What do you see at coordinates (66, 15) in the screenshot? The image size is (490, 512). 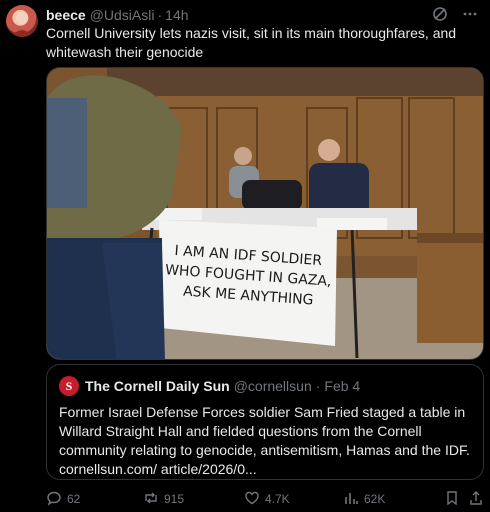 I see `author-name: beece` at bounding box center [66, 15].